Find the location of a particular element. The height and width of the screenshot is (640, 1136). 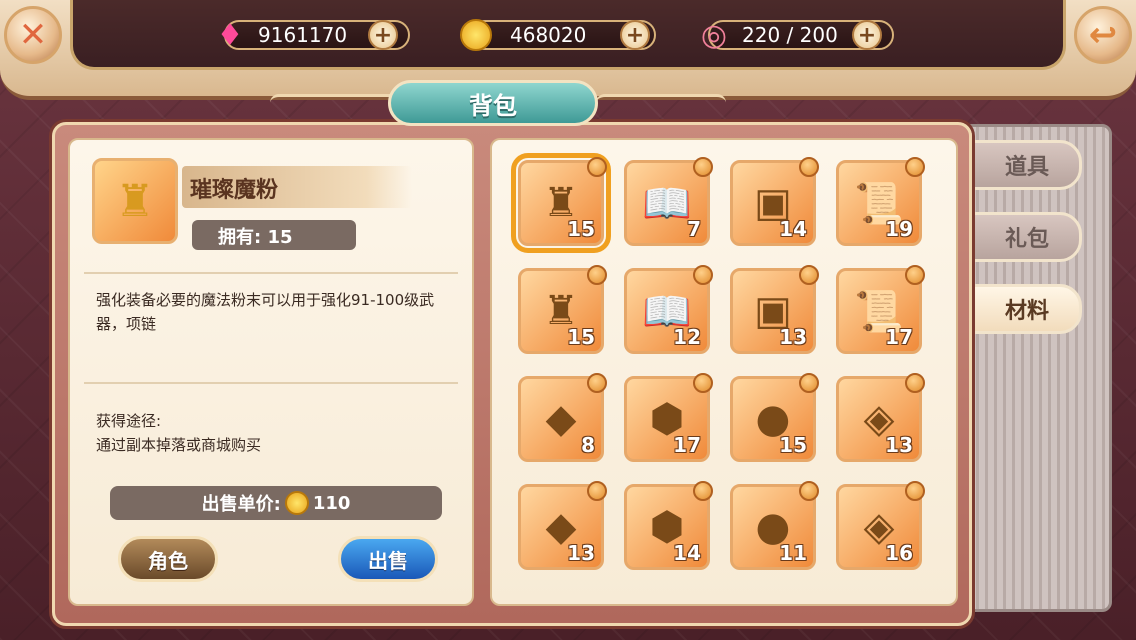

close-button: ✕ is located at coordinates (33, 35).